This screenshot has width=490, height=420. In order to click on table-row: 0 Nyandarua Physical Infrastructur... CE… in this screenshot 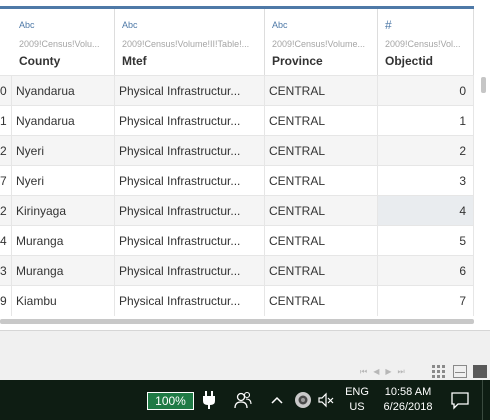, I will do `click(237, 90)`.